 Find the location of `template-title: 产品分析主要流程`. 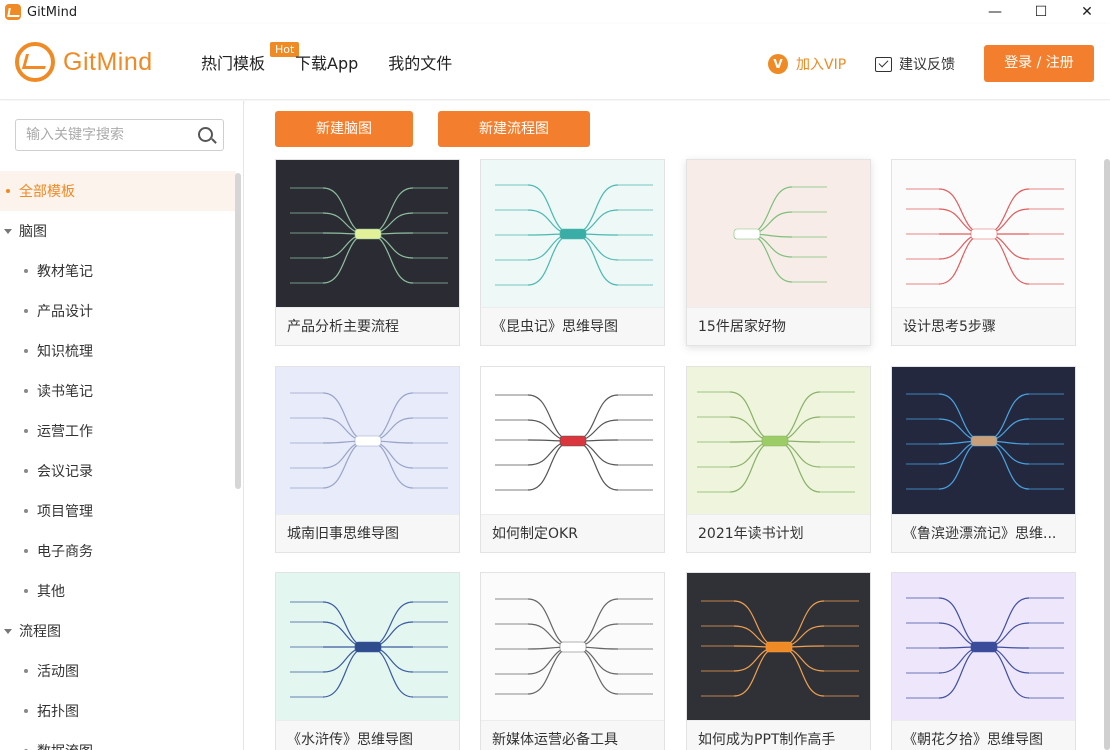

template-title: 产品分析主要流程 is located at coordinates (367, 326).